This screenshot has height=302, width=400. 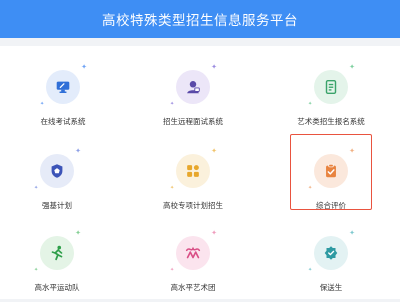 I want to click on runner-icon-glyph, so click(x=57, y=253).